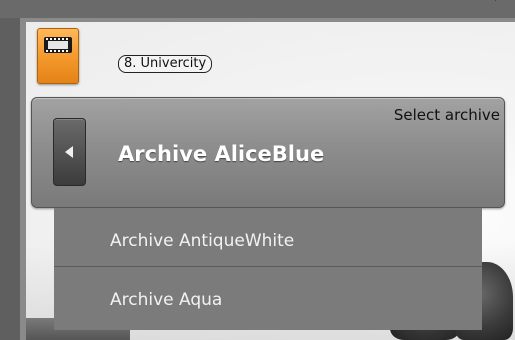  I want to click on chevron-left-icon, so click(69, 152).